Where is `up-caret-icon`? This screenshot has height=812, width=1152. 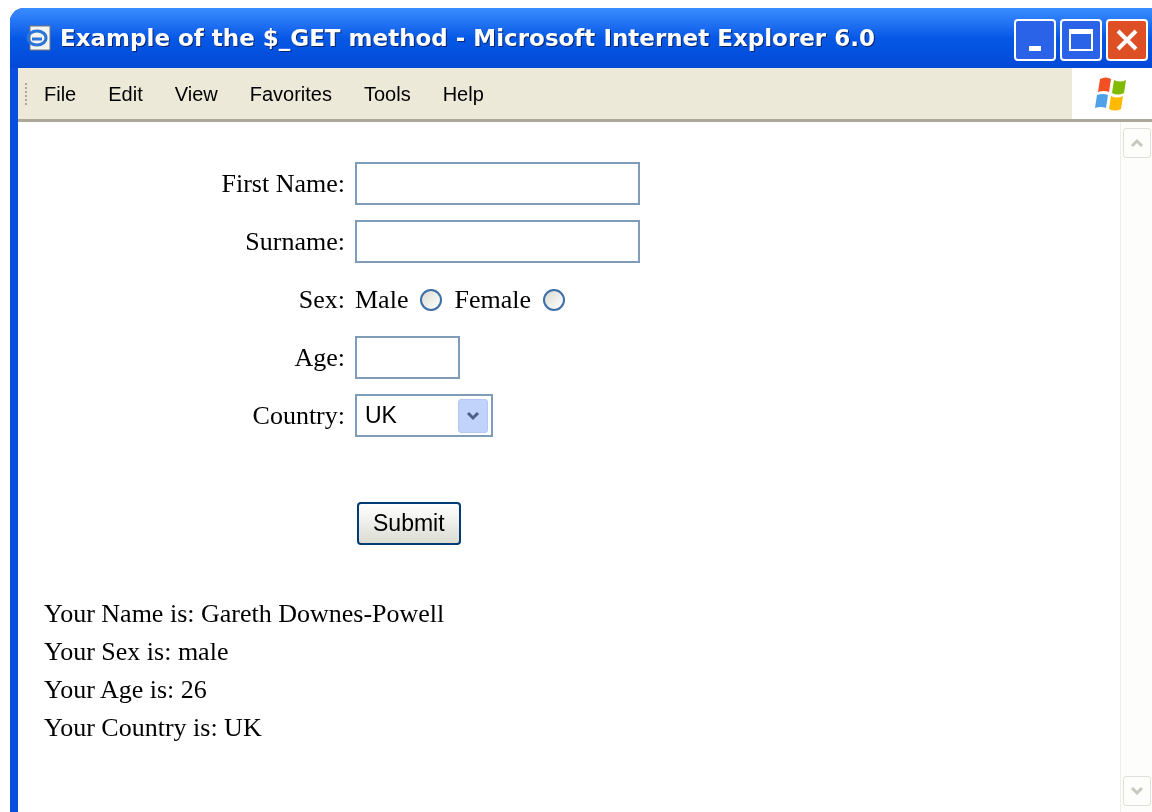 up-caret-icon is located at coordinates (1136, 143).